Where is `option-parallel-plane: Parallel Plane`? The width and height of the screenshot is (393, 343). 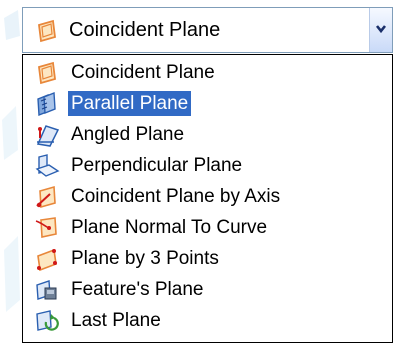
option-parallel-plane: Parallel Plane is located at coordinates (207, 103).